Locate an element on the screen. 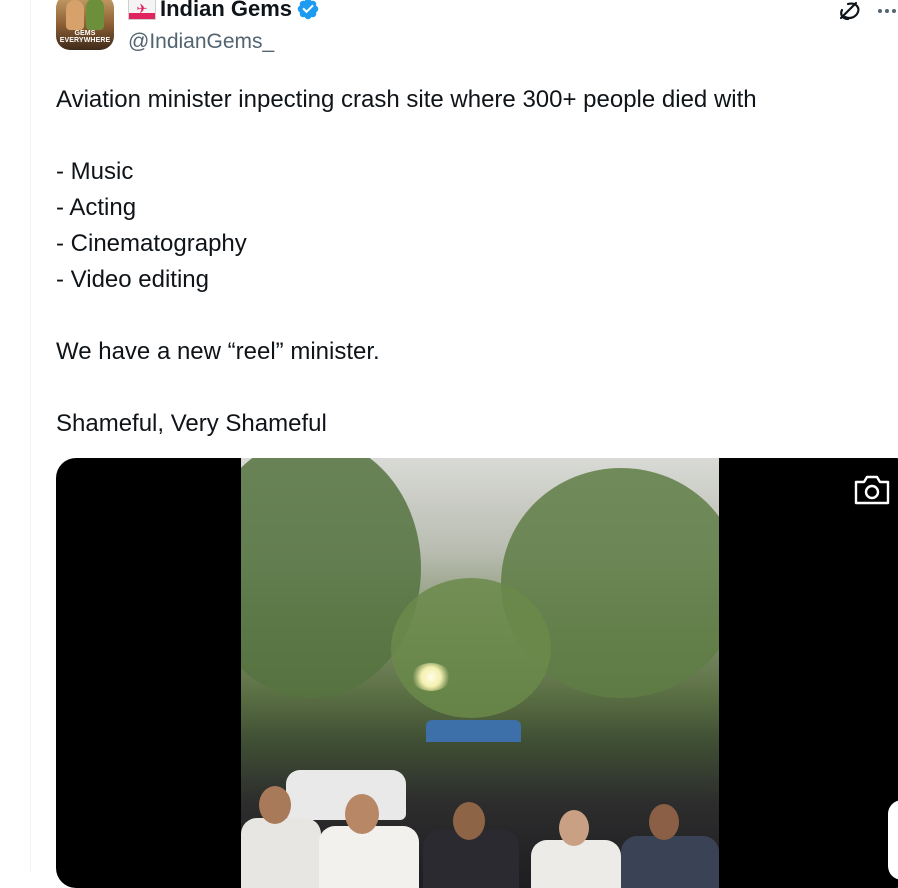 The width and height of the screenshot is (898, 888). tweet-text-line: - Video editing is located at coordinates (132, 279).